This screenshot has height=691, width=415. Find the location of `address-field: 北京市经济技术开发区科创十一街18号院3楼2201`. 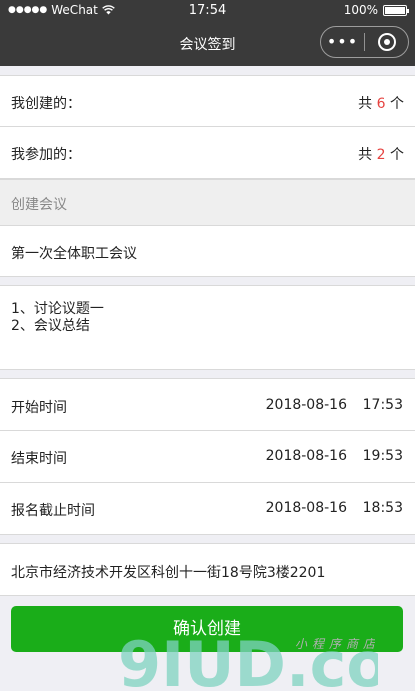

address-field: 北京市经济技术开发区科创十一街18号院3楼2201 is located at coordinates (207, 569).